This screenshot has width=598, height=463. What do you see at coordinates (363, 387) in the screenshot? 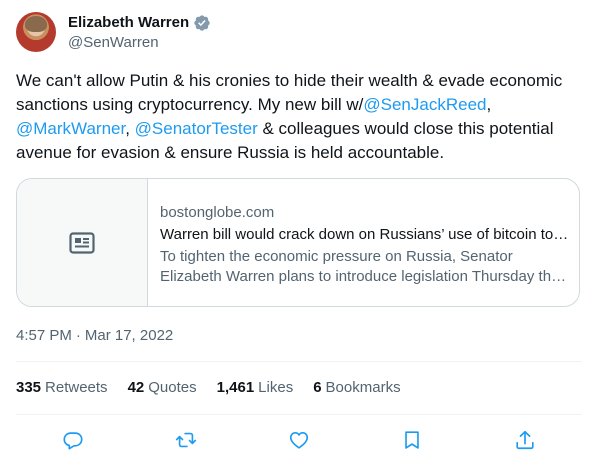
I see `bookmarks-label: Bookmarks` at bounding box center [363, 387].